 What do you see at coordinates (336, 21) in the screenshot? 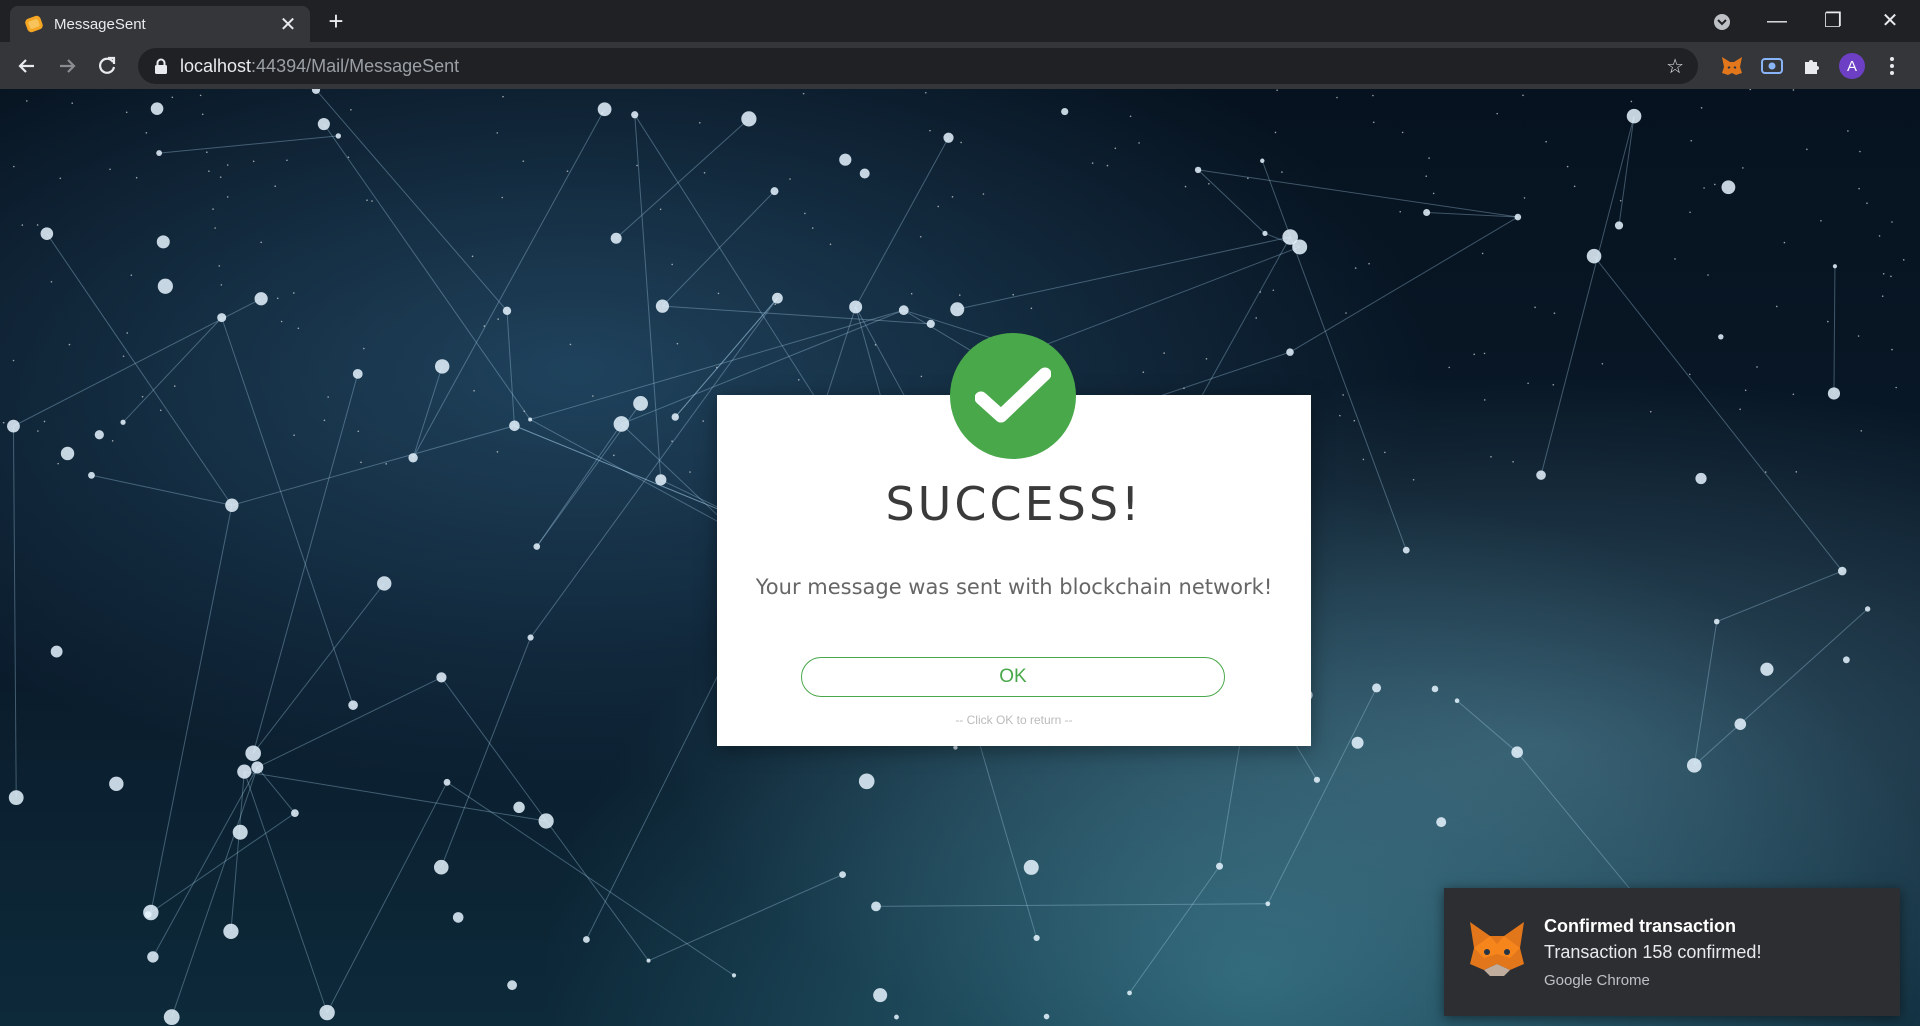
I see `new-tab-button: +` at bounding box center [336, 21].